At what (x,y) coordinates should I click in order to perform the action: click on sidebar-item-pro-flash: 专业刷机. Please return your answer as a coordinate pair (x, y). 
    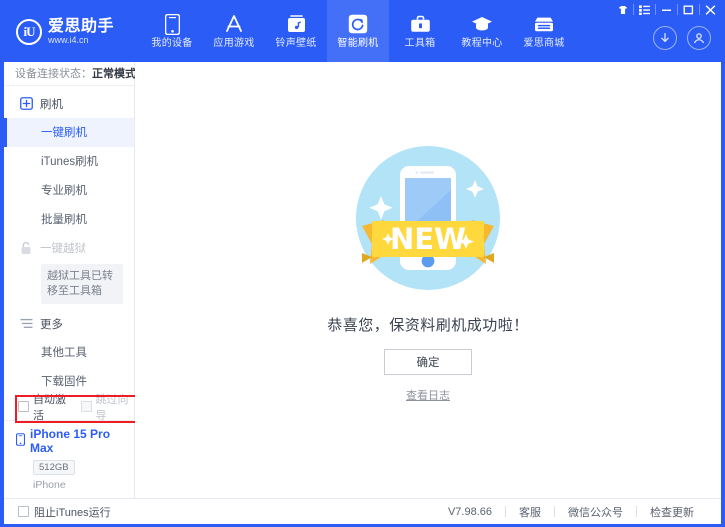
    Looking at the image, I should click on (69, 190).